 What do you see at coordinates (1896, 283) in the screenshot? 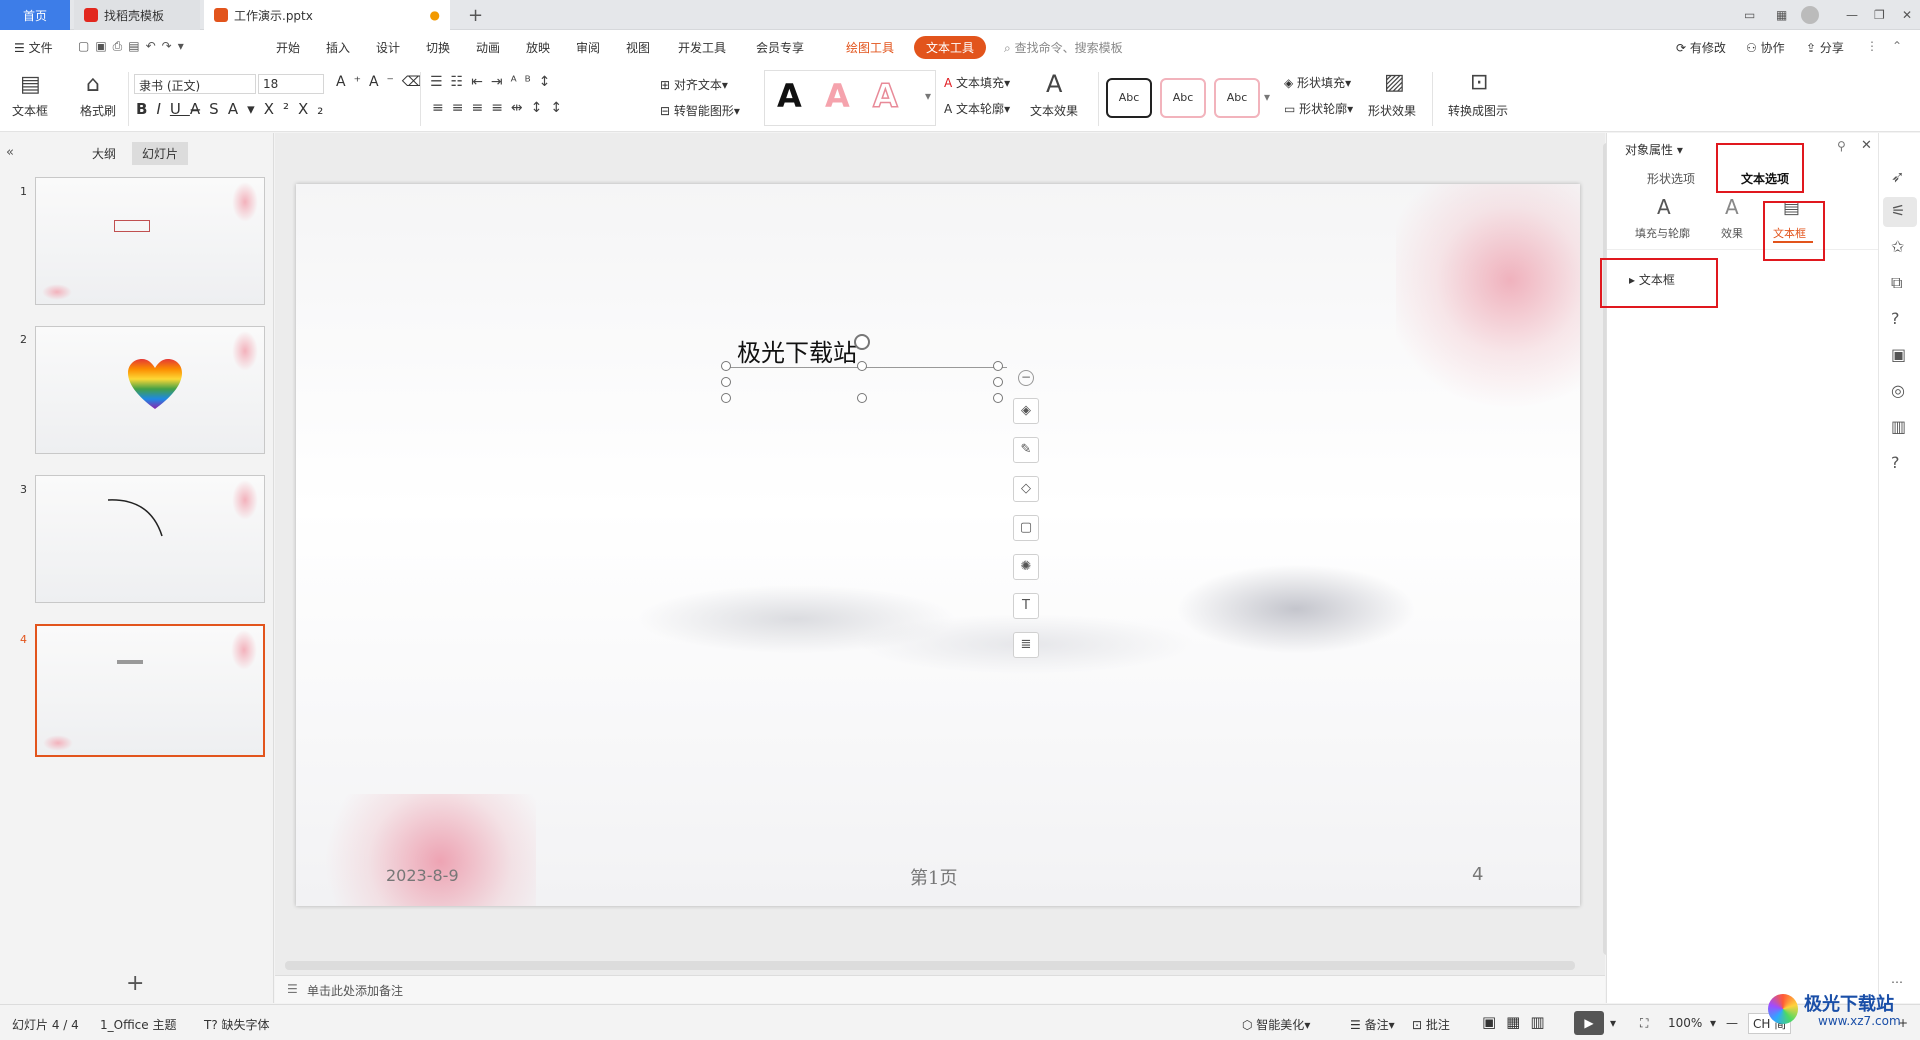
I see `copy-icon: ⧉` at bounding box center [1896, 283].